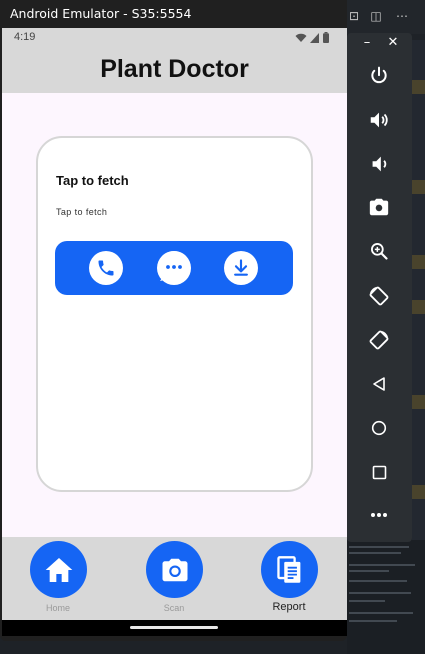 This screenshot has width=425, height=654. Describe the element at coordinates (289, 607) in the screenshot. I see `nav-report-label: Report` at that location.